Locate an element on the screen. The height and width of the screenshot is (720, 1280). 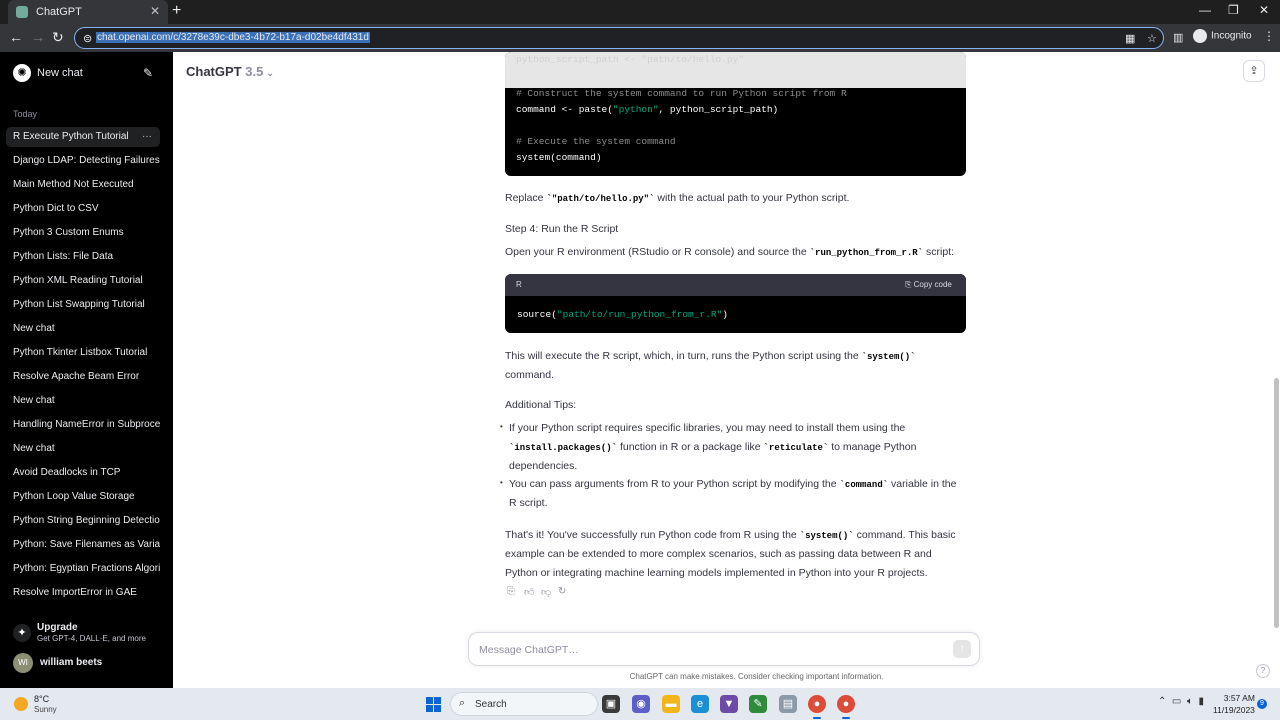
copy-code-button: ⎘ Copy code is located at coordinates (928, 285).